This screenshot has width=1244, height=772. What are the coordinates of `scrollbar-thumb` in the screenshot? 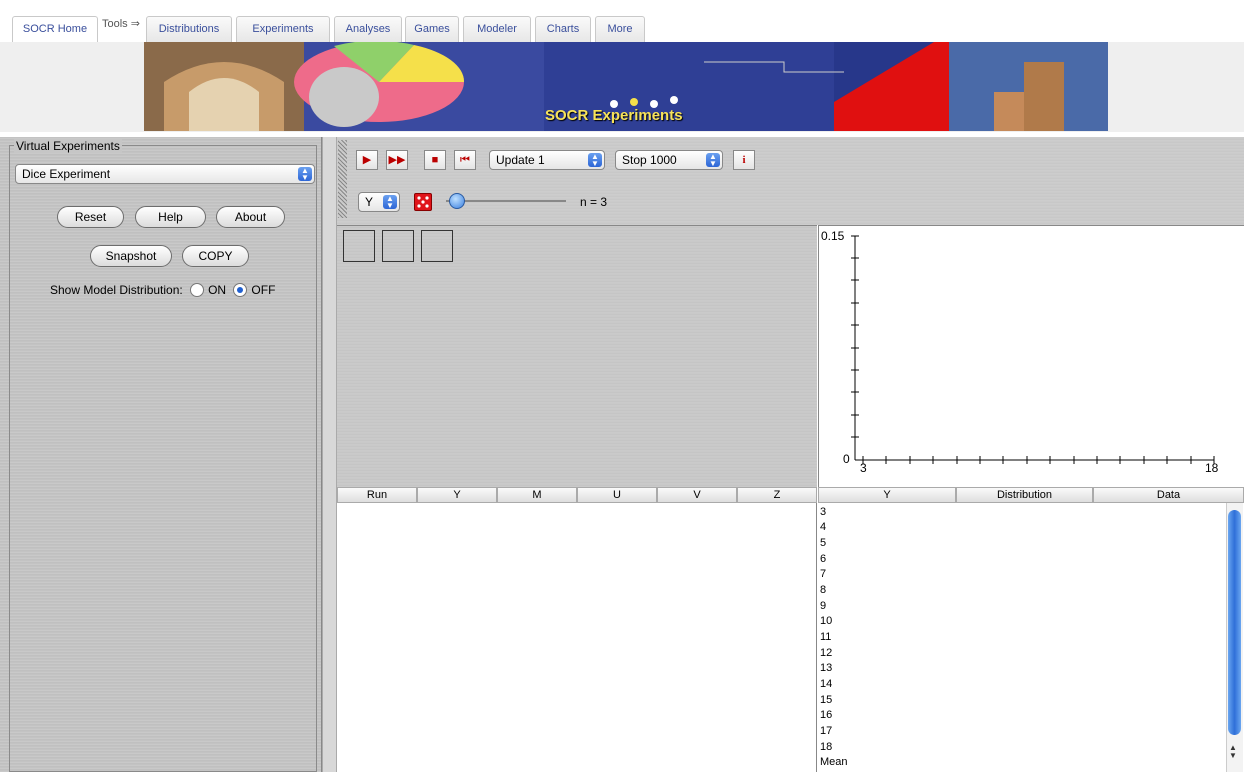 It's located at (1234, 622).